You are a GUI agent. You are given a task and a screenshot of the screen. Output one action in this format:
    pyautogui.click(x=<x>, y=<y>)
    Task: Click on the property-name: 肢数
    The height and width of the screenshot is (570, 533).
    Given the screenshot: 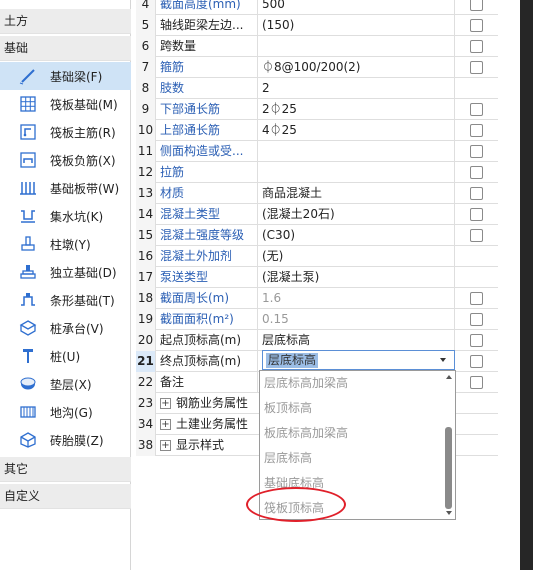 What is the action you would take?
    pyautogui.click(x=207, y=88)
    